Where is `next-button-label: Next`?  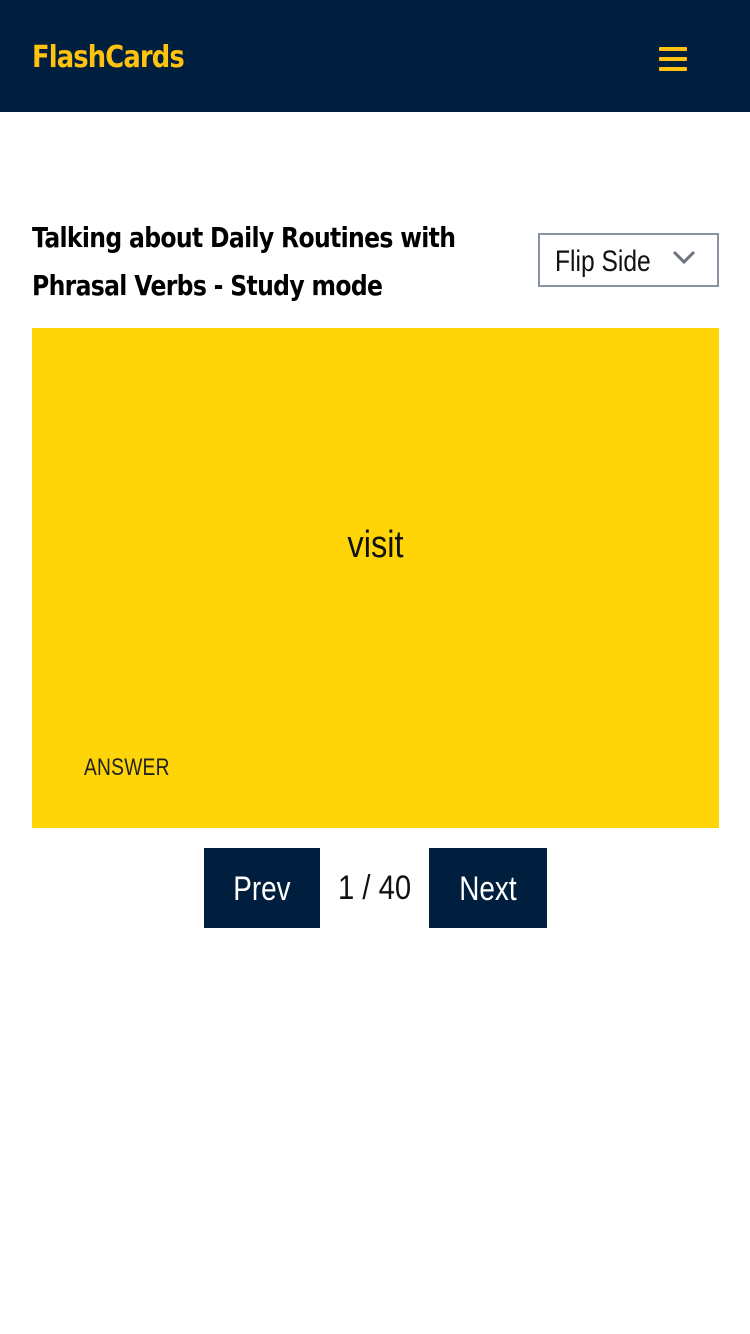 next-button-label: Next is located at coordinates (488, 889).